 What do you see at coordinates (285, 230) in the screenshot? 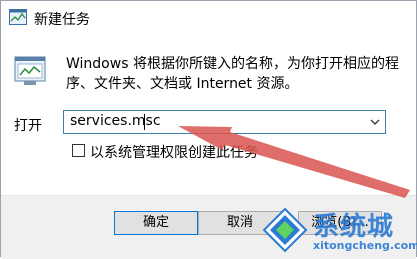
I see `watermark-logo-icon` at bounding box center [285, 230].